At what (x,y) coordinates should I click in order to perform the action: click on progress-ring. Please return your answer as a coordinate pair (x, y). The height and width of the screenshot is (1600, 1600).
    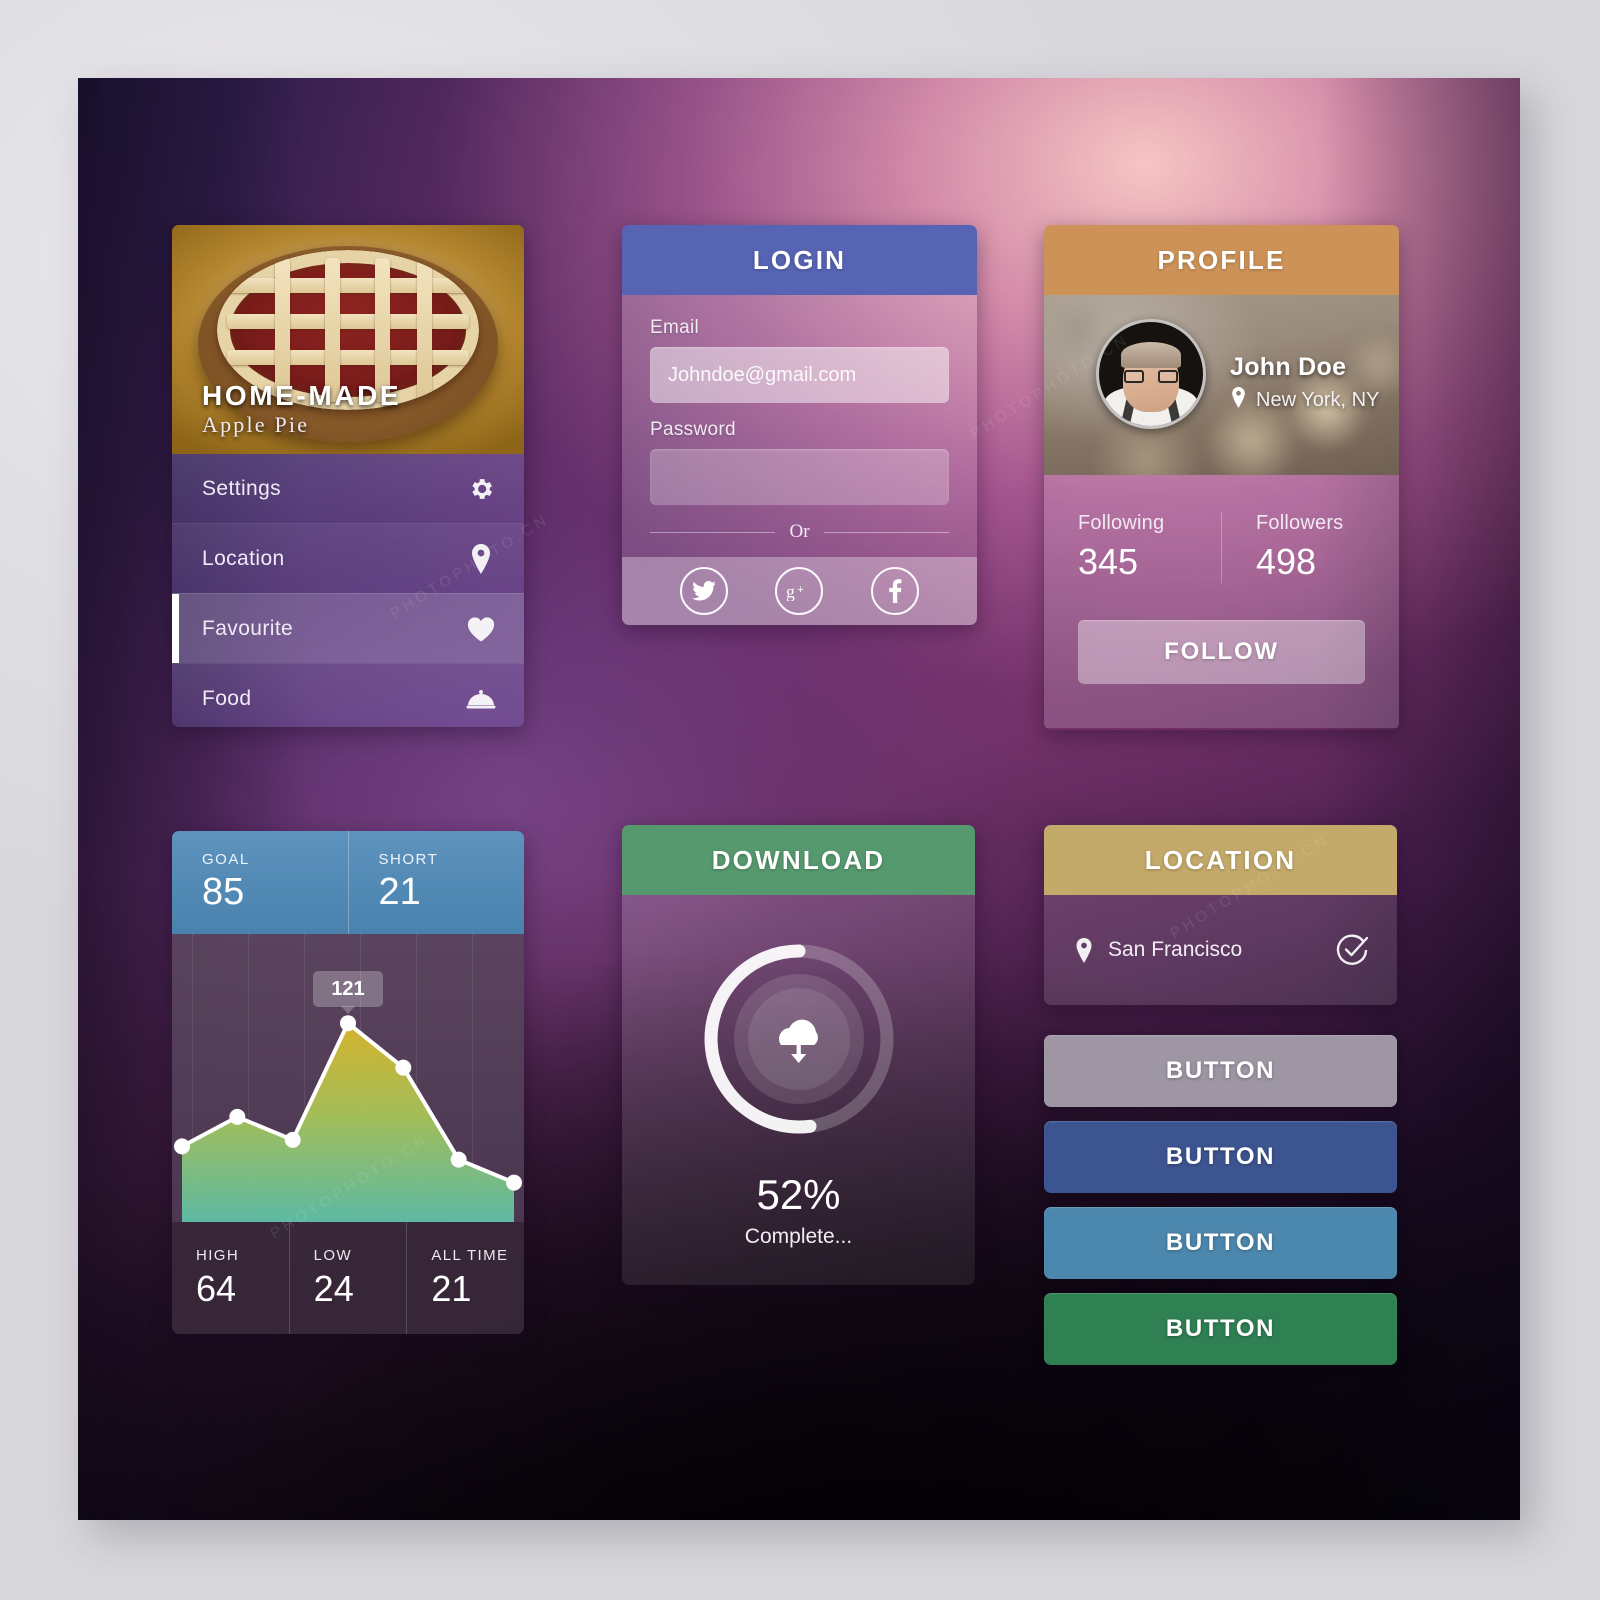
    Looking at the image, I should click on (799, 1039).